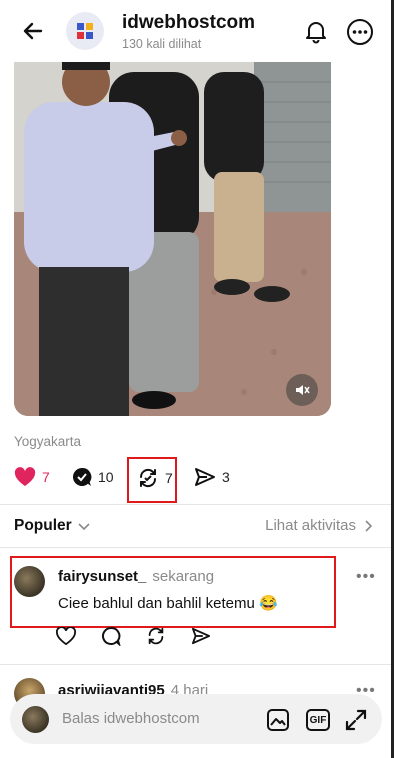  I want to click on chevron-right-icon, so click(368, 525).